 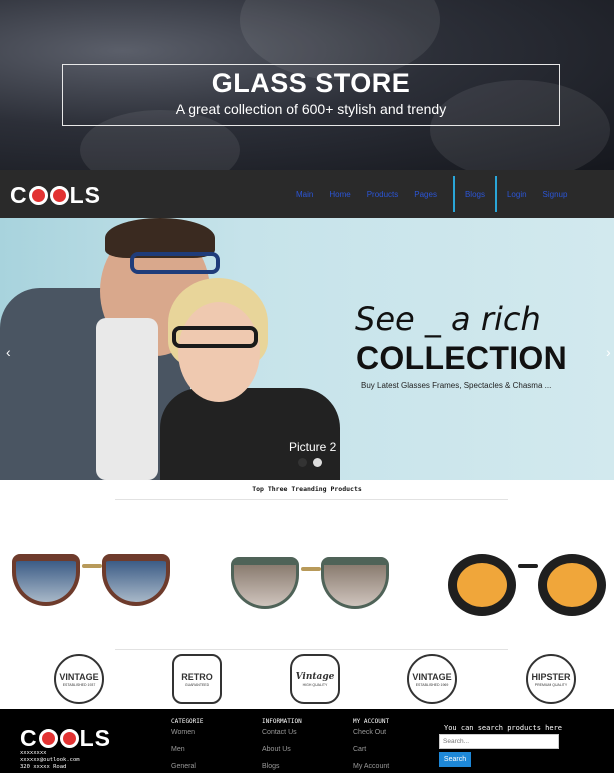 What do you see at coordinates (315, 676) in the screenshot?
I see `badge-title: Vintage` at bounding box center [315, 676].